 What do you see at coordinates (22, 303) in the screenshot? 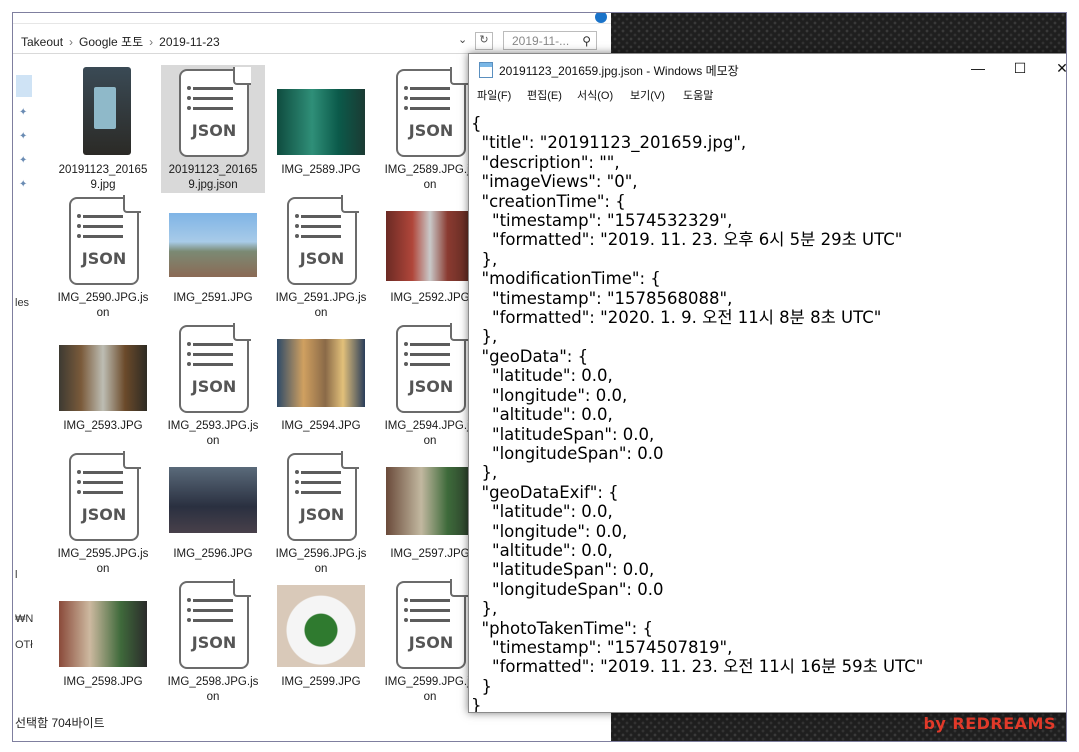
I see `nav-item-fragment: les` at bounding box center [22, 303].